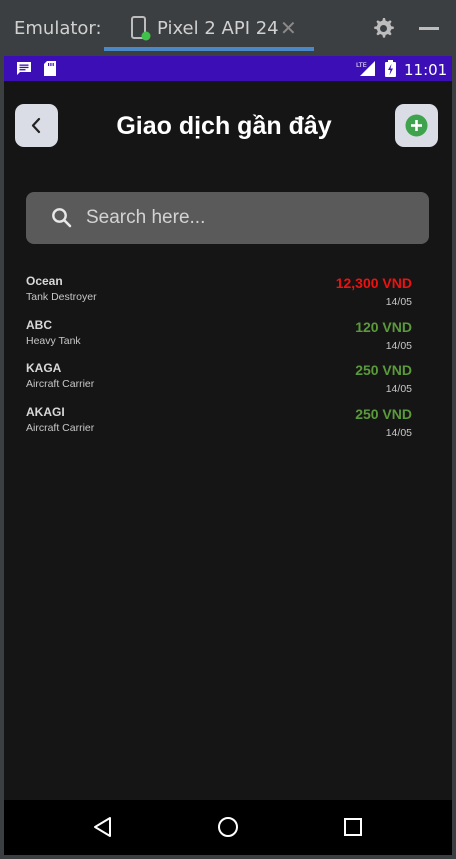 Image resolution: width=456 pixels, height=859 pixels. Describe the element at coordinates (221, 340) in the screenshot. I see `transaction-row: ABC Heavy Tank 120 VND 14/05` at that location.